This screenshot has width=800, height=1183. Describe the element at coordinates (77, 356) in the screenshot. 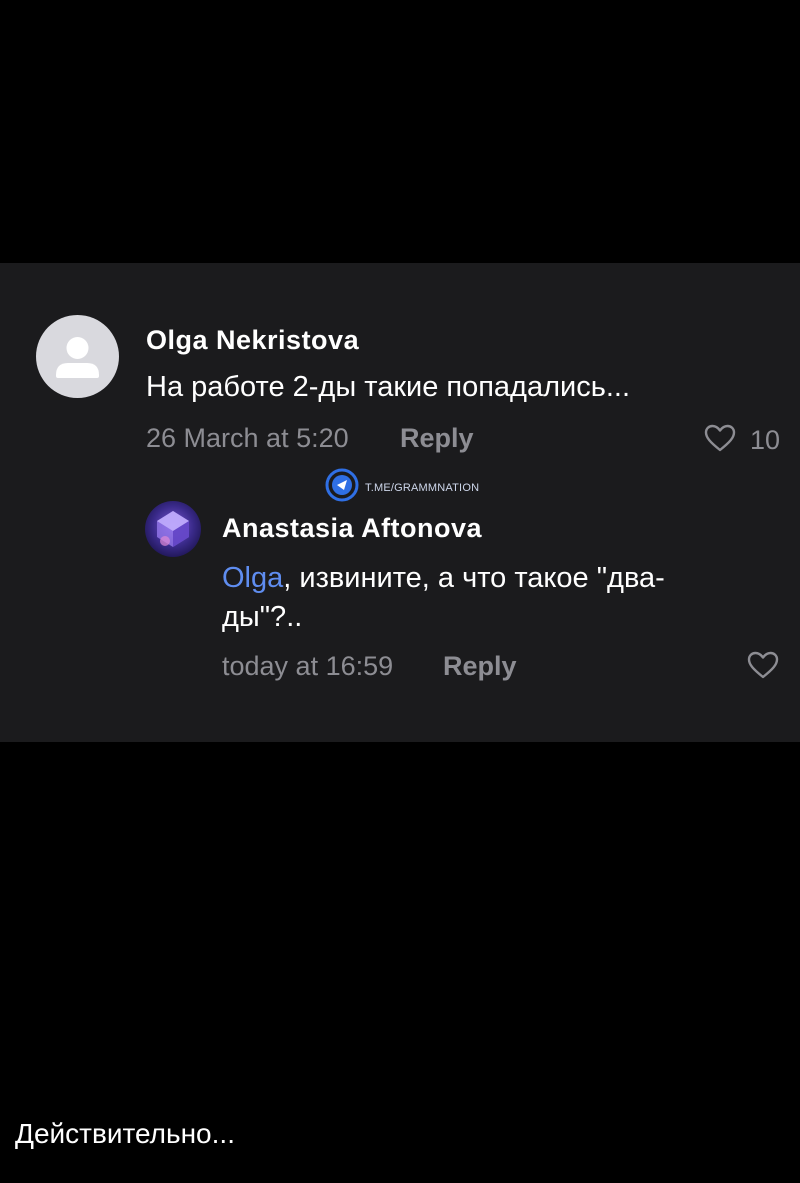

I see `user-placeholder-icon` at that location.